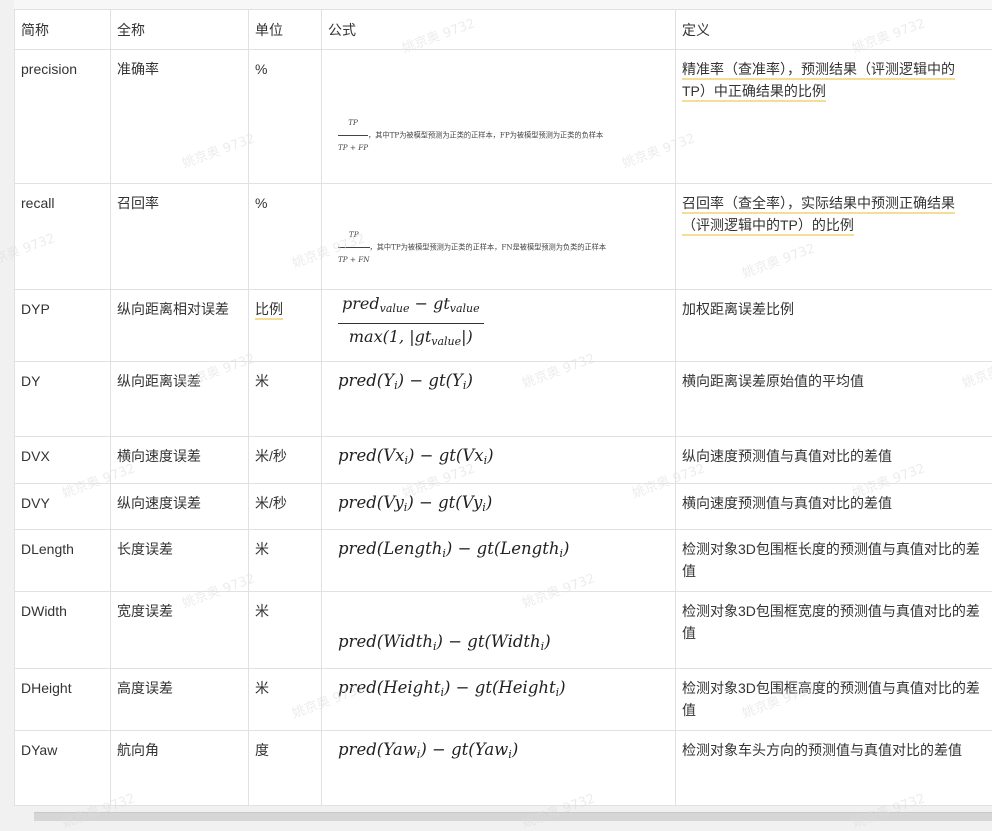 The image size is (992, 831). I want to click on dlength-formula: pred(Lengthi) − gt(Lengthi), so click(448, 548).